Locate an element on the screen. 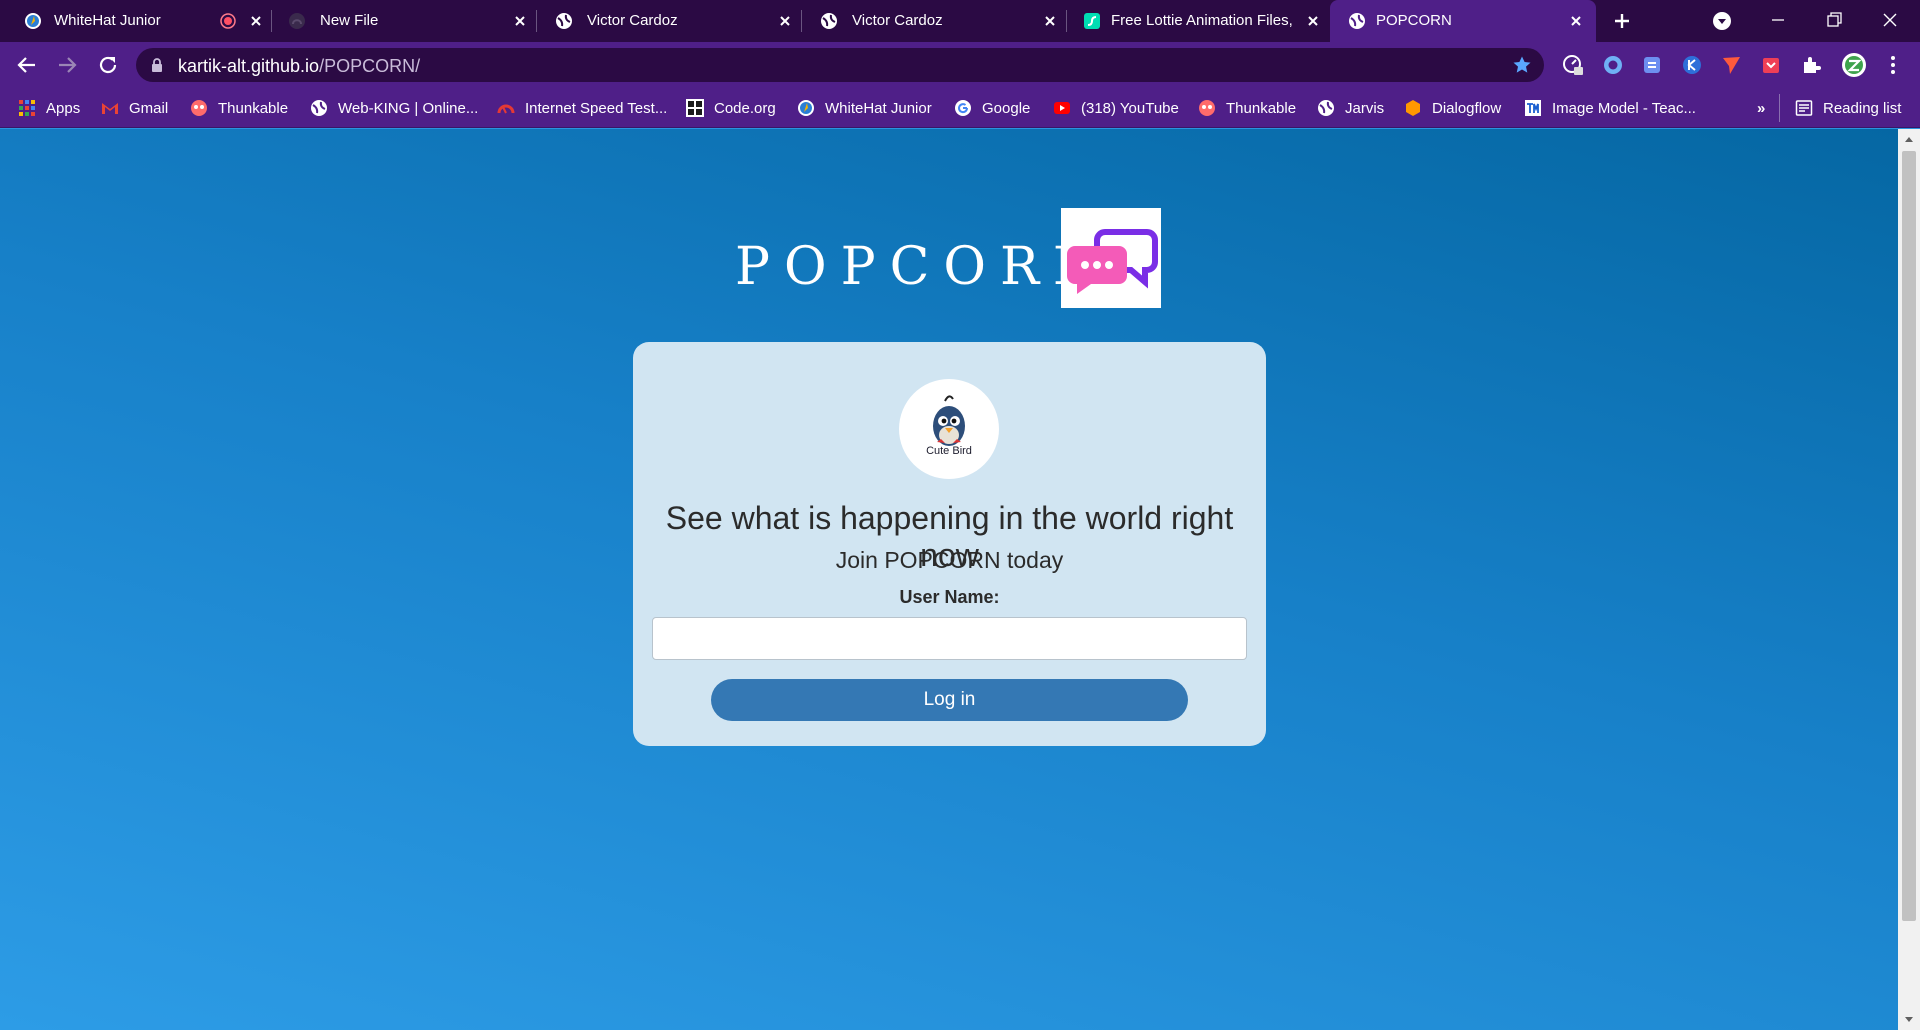  username-input is located at coordinates (949, 638).